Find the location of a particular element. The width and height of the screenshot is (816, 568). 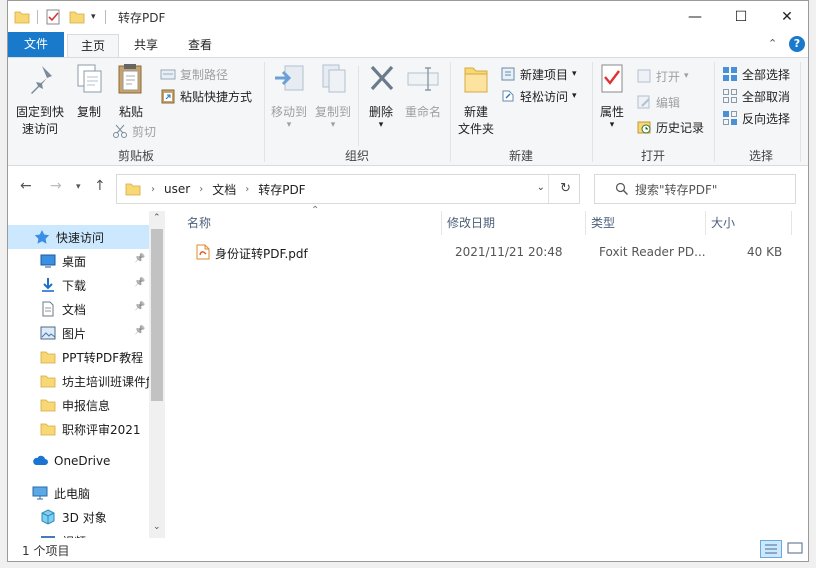

history-button: 历史记录 is located at coordinates (670, 127).